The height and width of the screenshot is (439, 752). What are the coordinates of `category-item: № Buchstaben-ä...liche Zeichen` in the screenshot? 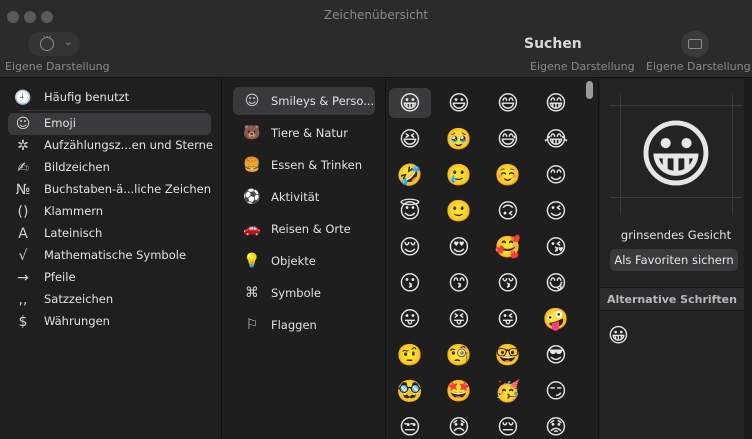 It's located at (109, 190).